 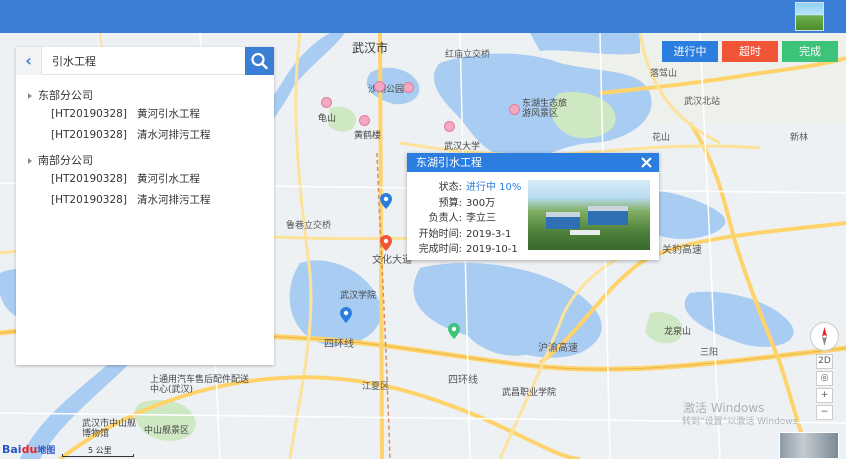 I want to click on map-label: 龟山, so click(x=327, y=119).